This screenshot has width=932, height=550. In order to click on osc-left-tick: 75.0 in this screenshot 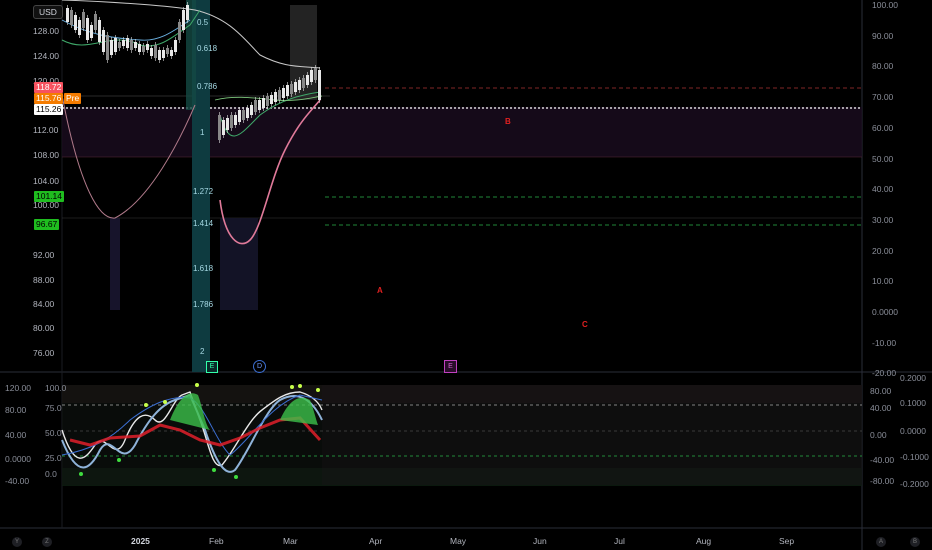, I will do `click(53, 408)`.